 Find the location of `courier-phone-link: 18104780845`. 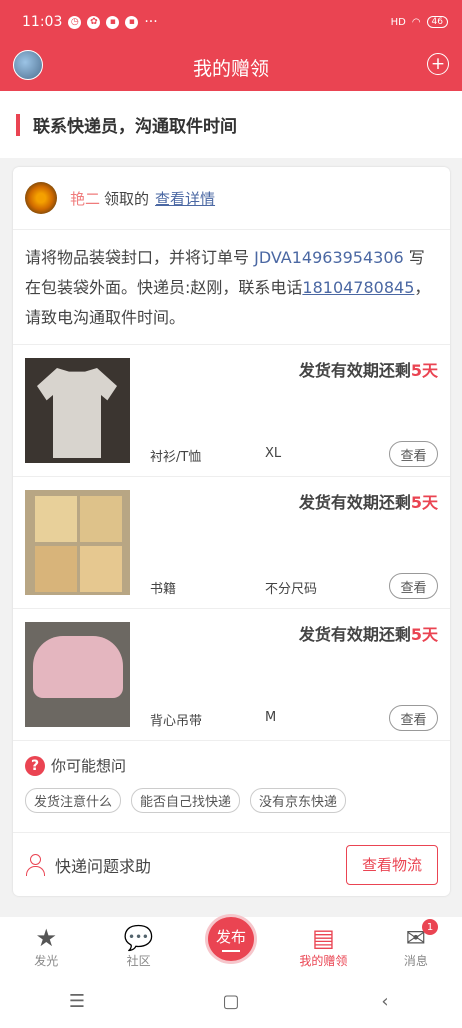

courier-phone-link: 18104780845 is located at coordinates (358, 287).